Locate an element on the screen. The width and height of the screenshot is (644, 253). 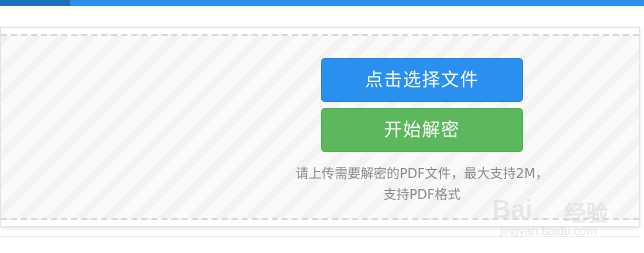
select-file-button: 点击选择文件 is located at coordinates (422, 80).